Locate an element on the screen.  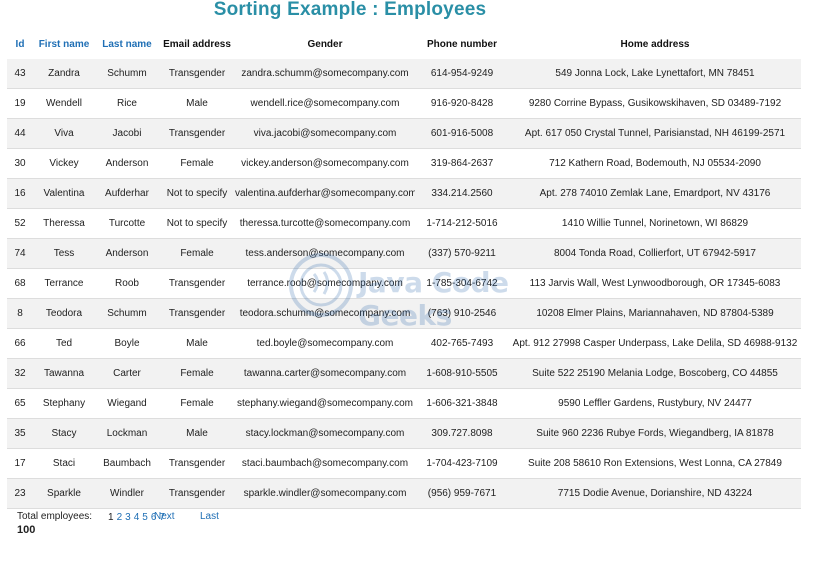
cell-email: vickey.anderson@somecompany.com is located at coordinates (325, 163).